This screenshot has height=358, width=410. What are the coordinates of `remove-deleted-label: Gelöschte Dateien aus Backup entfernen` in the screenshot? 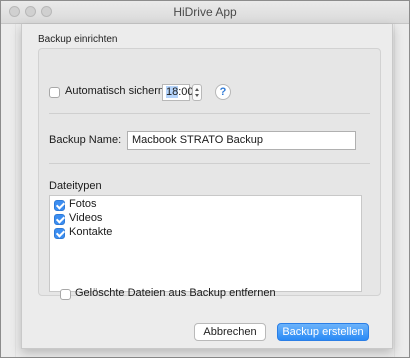 It's located at (175, 293).